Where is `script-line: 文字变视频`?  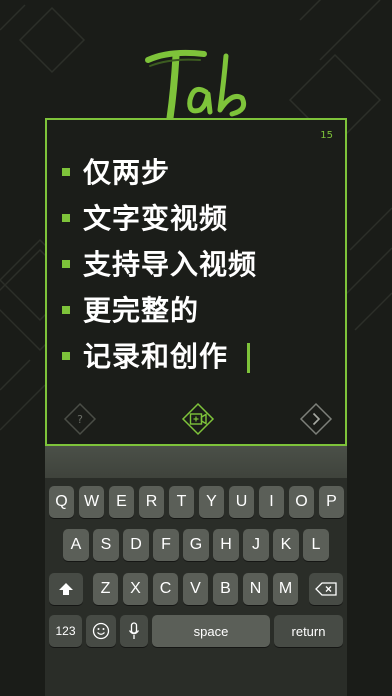
script-line: 文字变视频 is located at coordinates (196, 219).